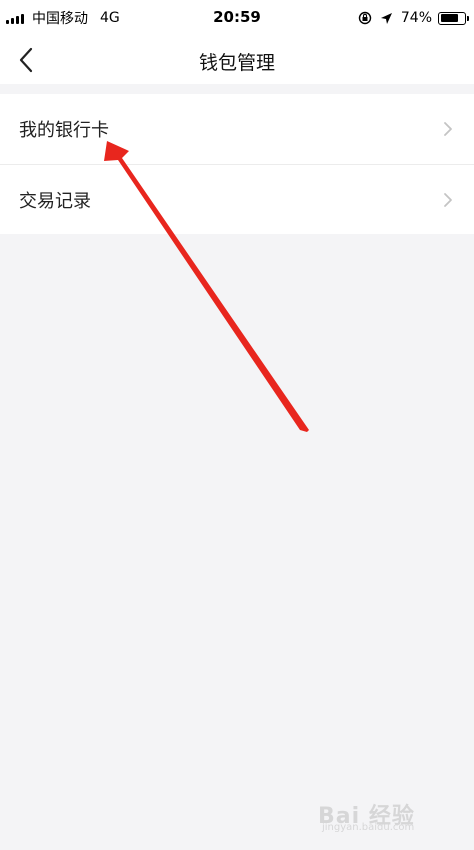 Image resolution: width=474 pixels, height=850 pixels. What do you see at coordinates (206, 286) in the screenshot?
I see `annotation-arrow` at bounding box center [206, 286].